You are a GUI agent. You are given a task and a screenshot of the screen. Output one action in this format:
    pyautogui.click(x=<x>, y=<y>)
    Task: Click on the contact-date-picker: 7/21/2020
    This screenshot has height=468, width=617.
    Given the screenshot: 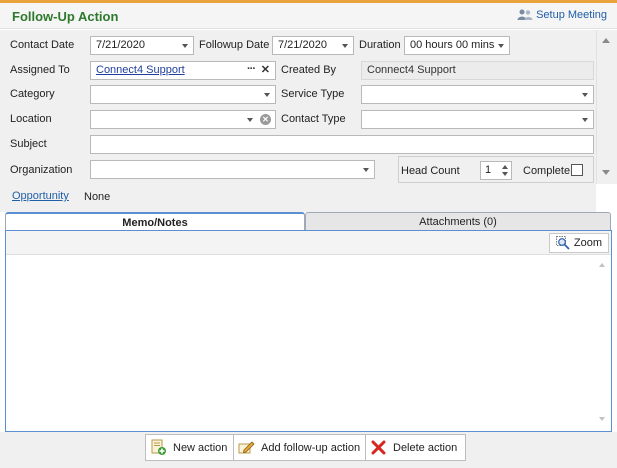 What is the action you would take?
    pyautogui.click(x=142, y=45)
    